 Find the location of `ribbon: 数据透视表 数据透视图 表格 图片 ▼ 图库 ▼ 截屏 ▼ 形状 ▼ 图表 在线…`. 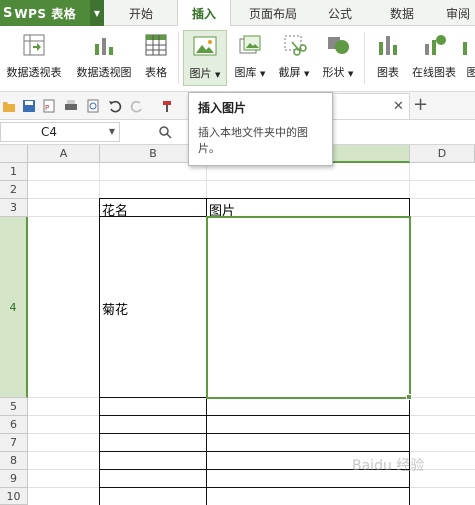

ribbon: 数据透视表 数据透视图 表格 图片 ▼ 图库 ▼ 截屏 ▼ 形状 ▼ 图表 在线… is located at coordinates (237, 59).